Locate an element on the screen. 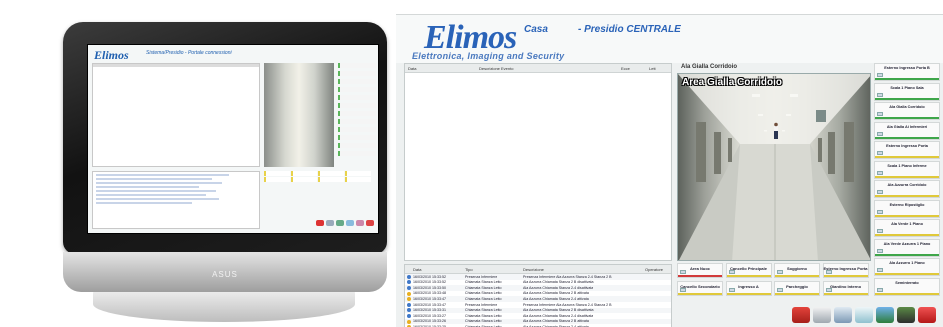 This screenshot has width=943, height=327. camera-feed: Area Gialla Corridoio is located at coordinates (774, 167).